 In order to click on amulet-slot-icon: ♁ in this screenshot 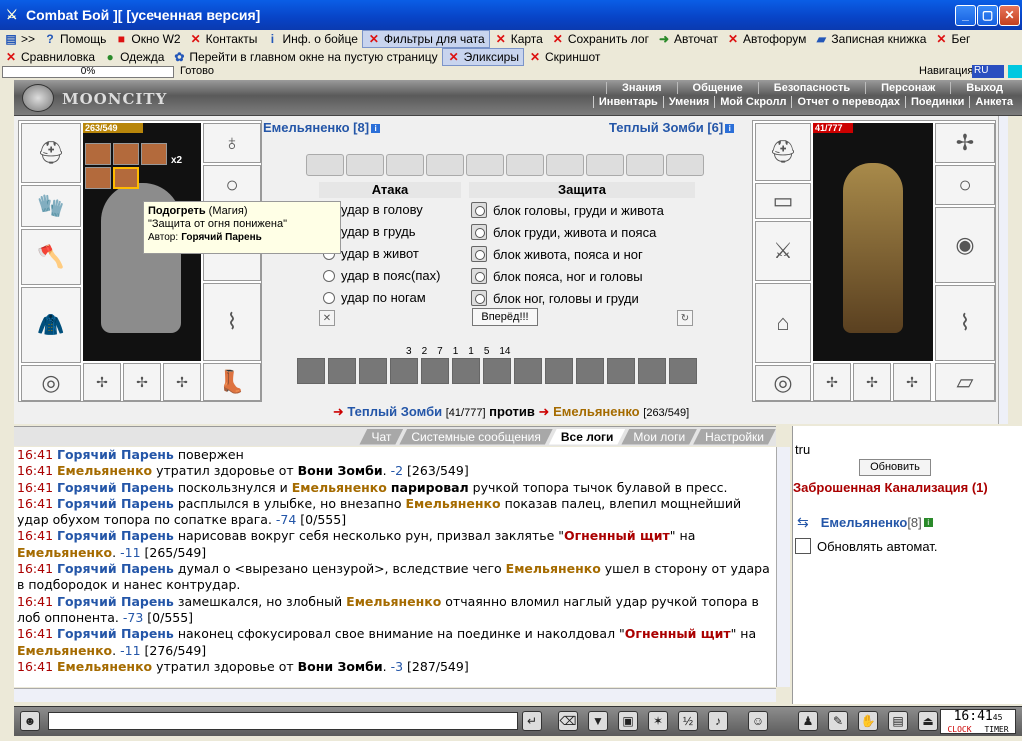, I will do `click(232, 143)`.